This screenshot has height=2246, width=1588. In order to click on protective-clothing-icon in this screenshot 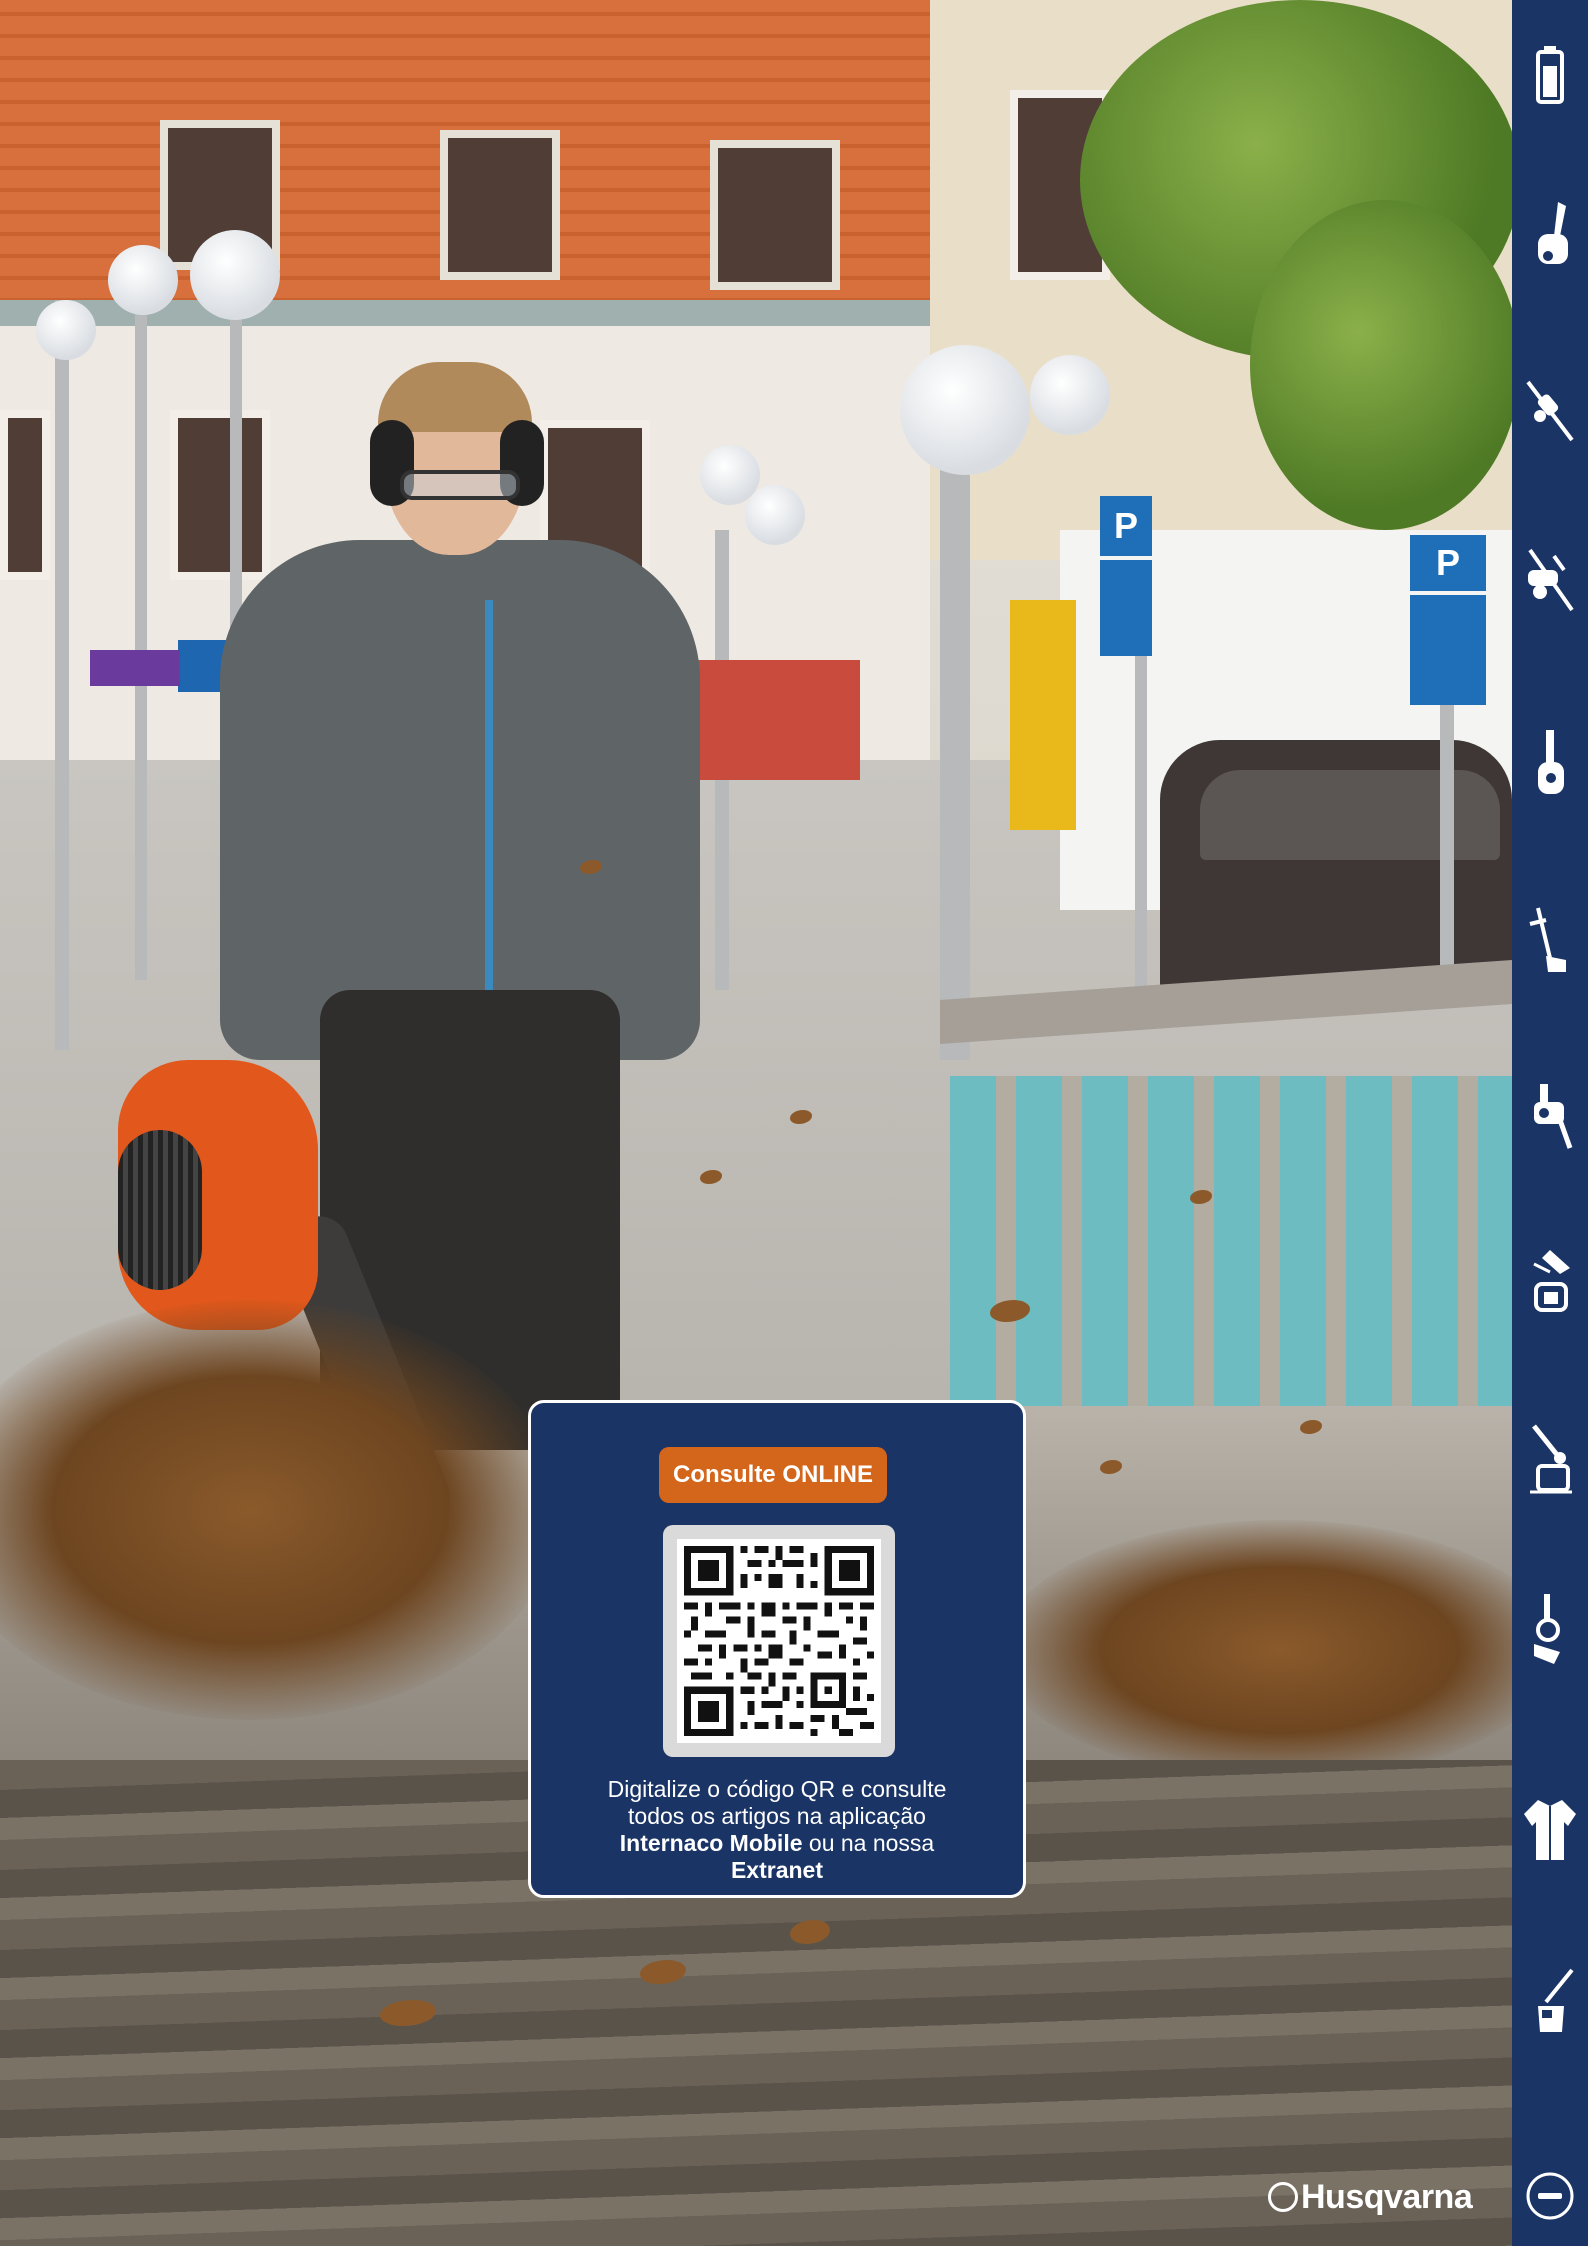, I will do `click(1550, 1830)`.